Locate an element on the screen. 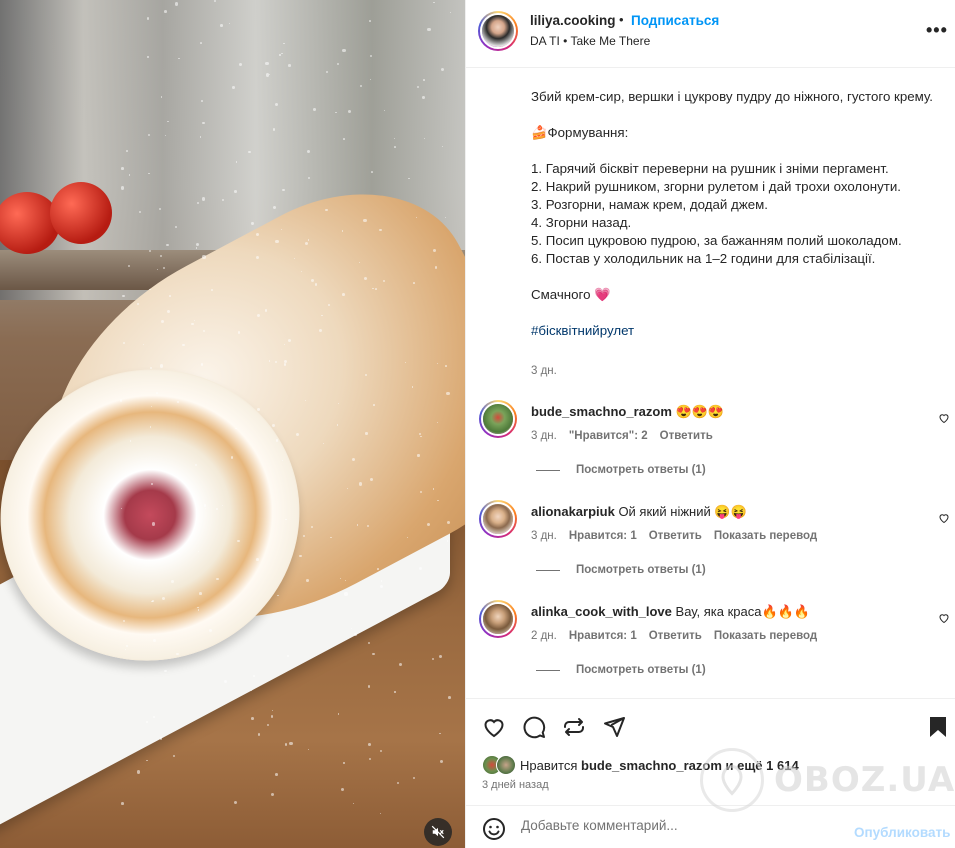 The image size is (955, 848). caption-hashtag: #бісквітнийрулет is located at coordinates (582, 330).